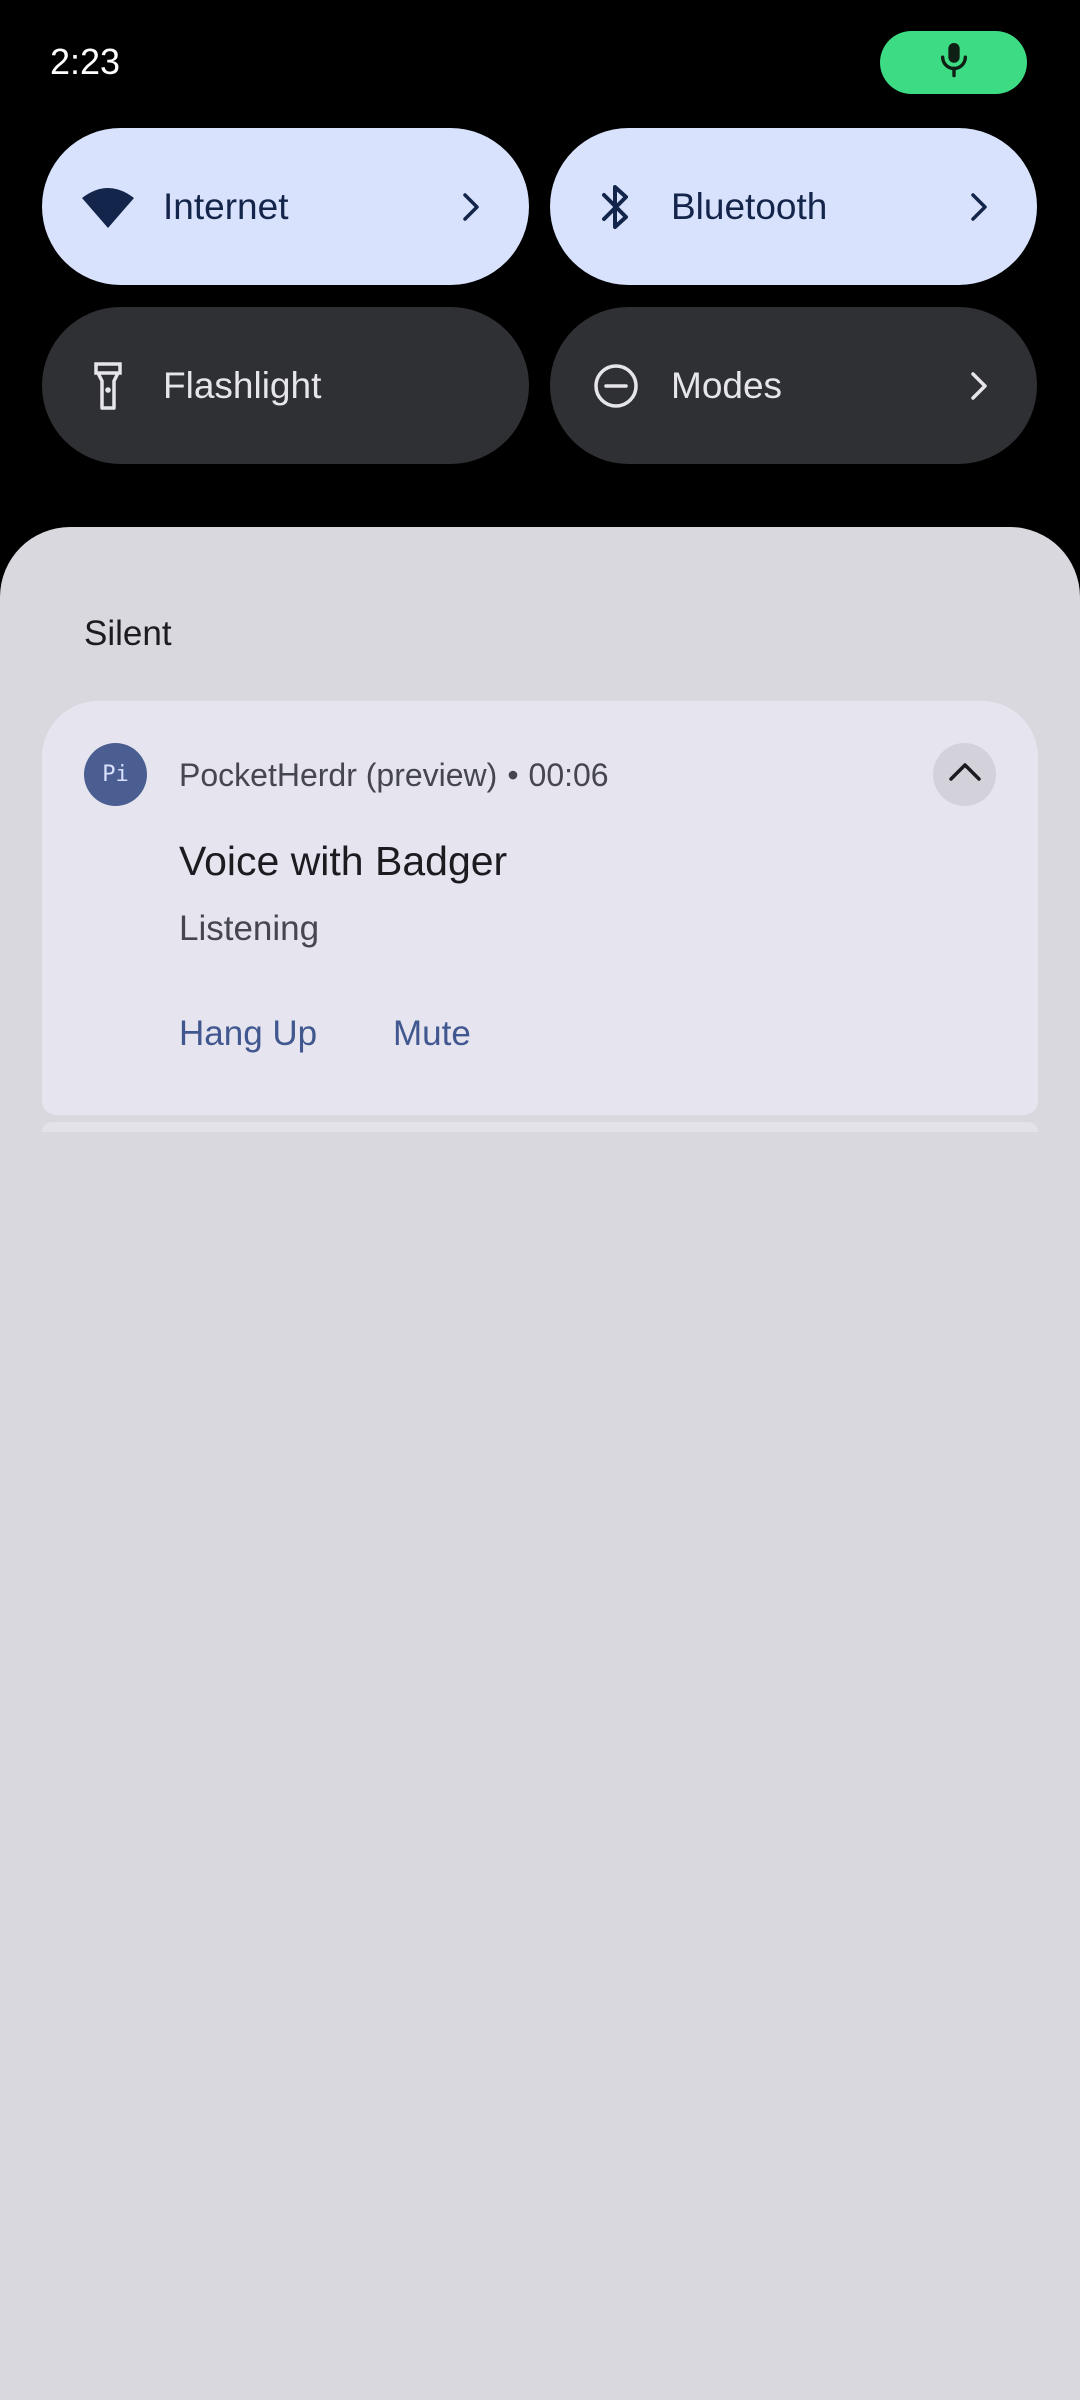  I want to click on tile-internet: Internet, so click(285, 206).